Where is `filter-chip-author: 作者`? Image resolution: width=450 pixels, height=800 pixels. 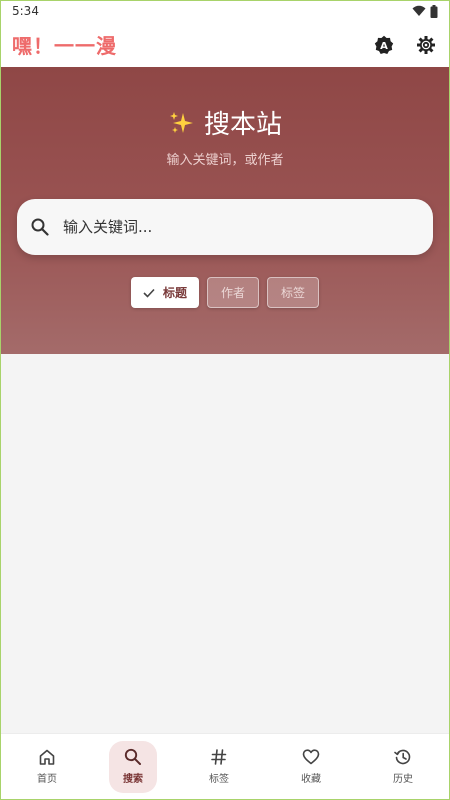
filter-chip-author: 作者 is located at coordinates (233, 292).